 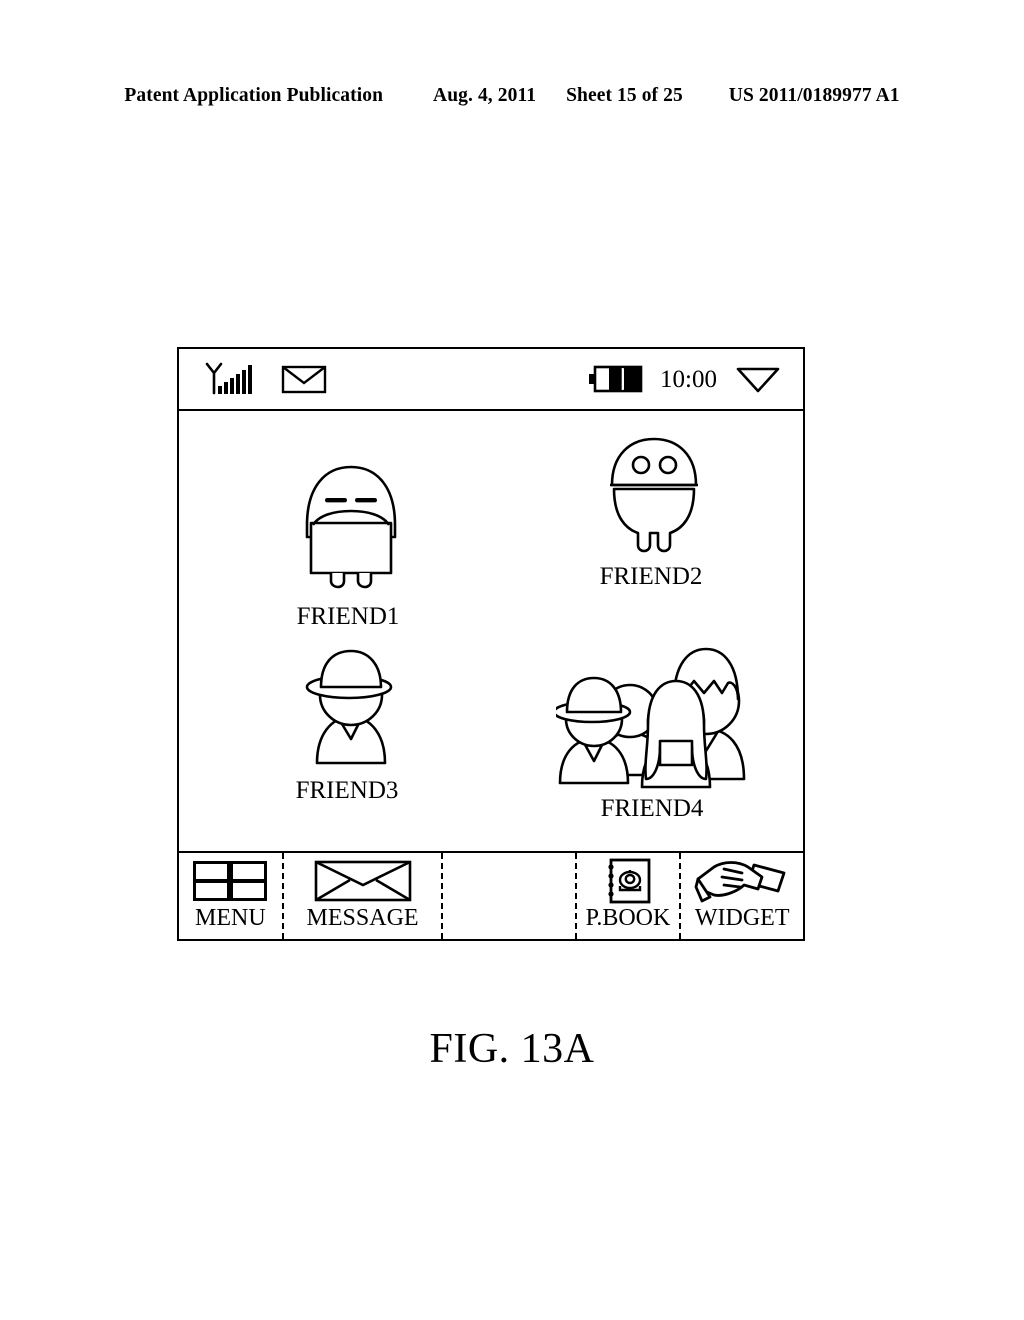 What do you see at coordinates (616, 379) in the screenshot?
I see `battery-icon` at bounding box center [616, 379].